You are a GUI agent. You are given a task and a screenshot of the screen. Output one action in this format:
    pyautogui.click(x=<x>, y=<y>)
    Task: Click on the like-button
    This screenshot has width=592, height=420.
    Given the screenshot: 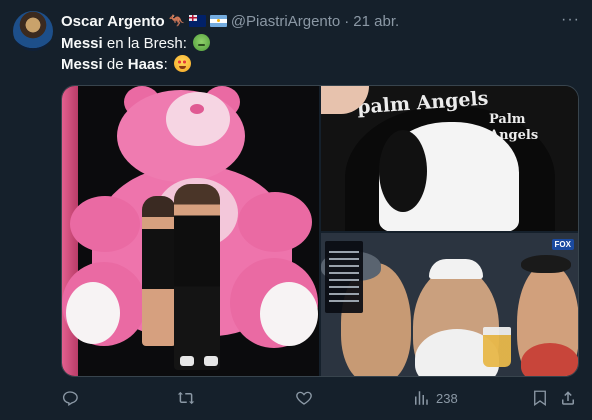 What is the action you would take?
    pyautogui.click(x=304, y=398)
    